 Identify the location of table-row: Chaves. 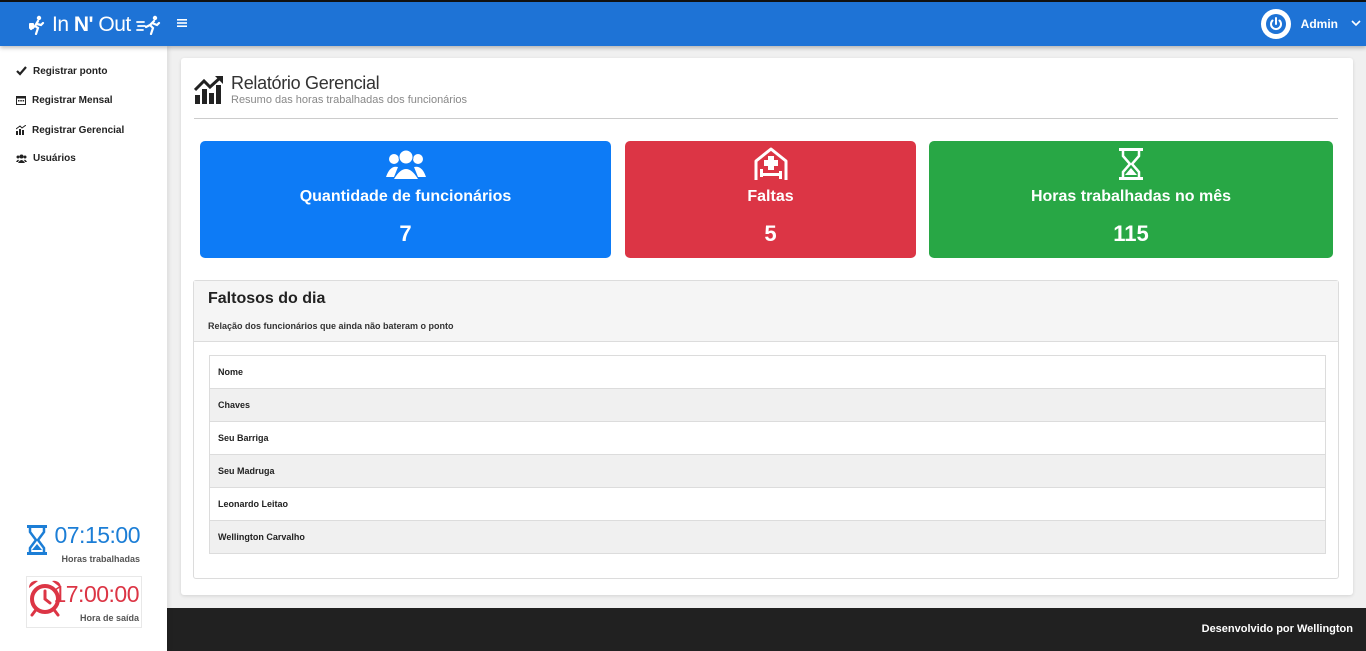
(767, 405).